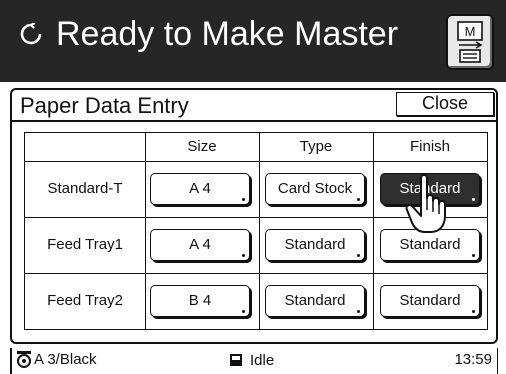 This screenshot has height=374, width=506. I want to click on pointing-hand-icon, so click(425, 203).